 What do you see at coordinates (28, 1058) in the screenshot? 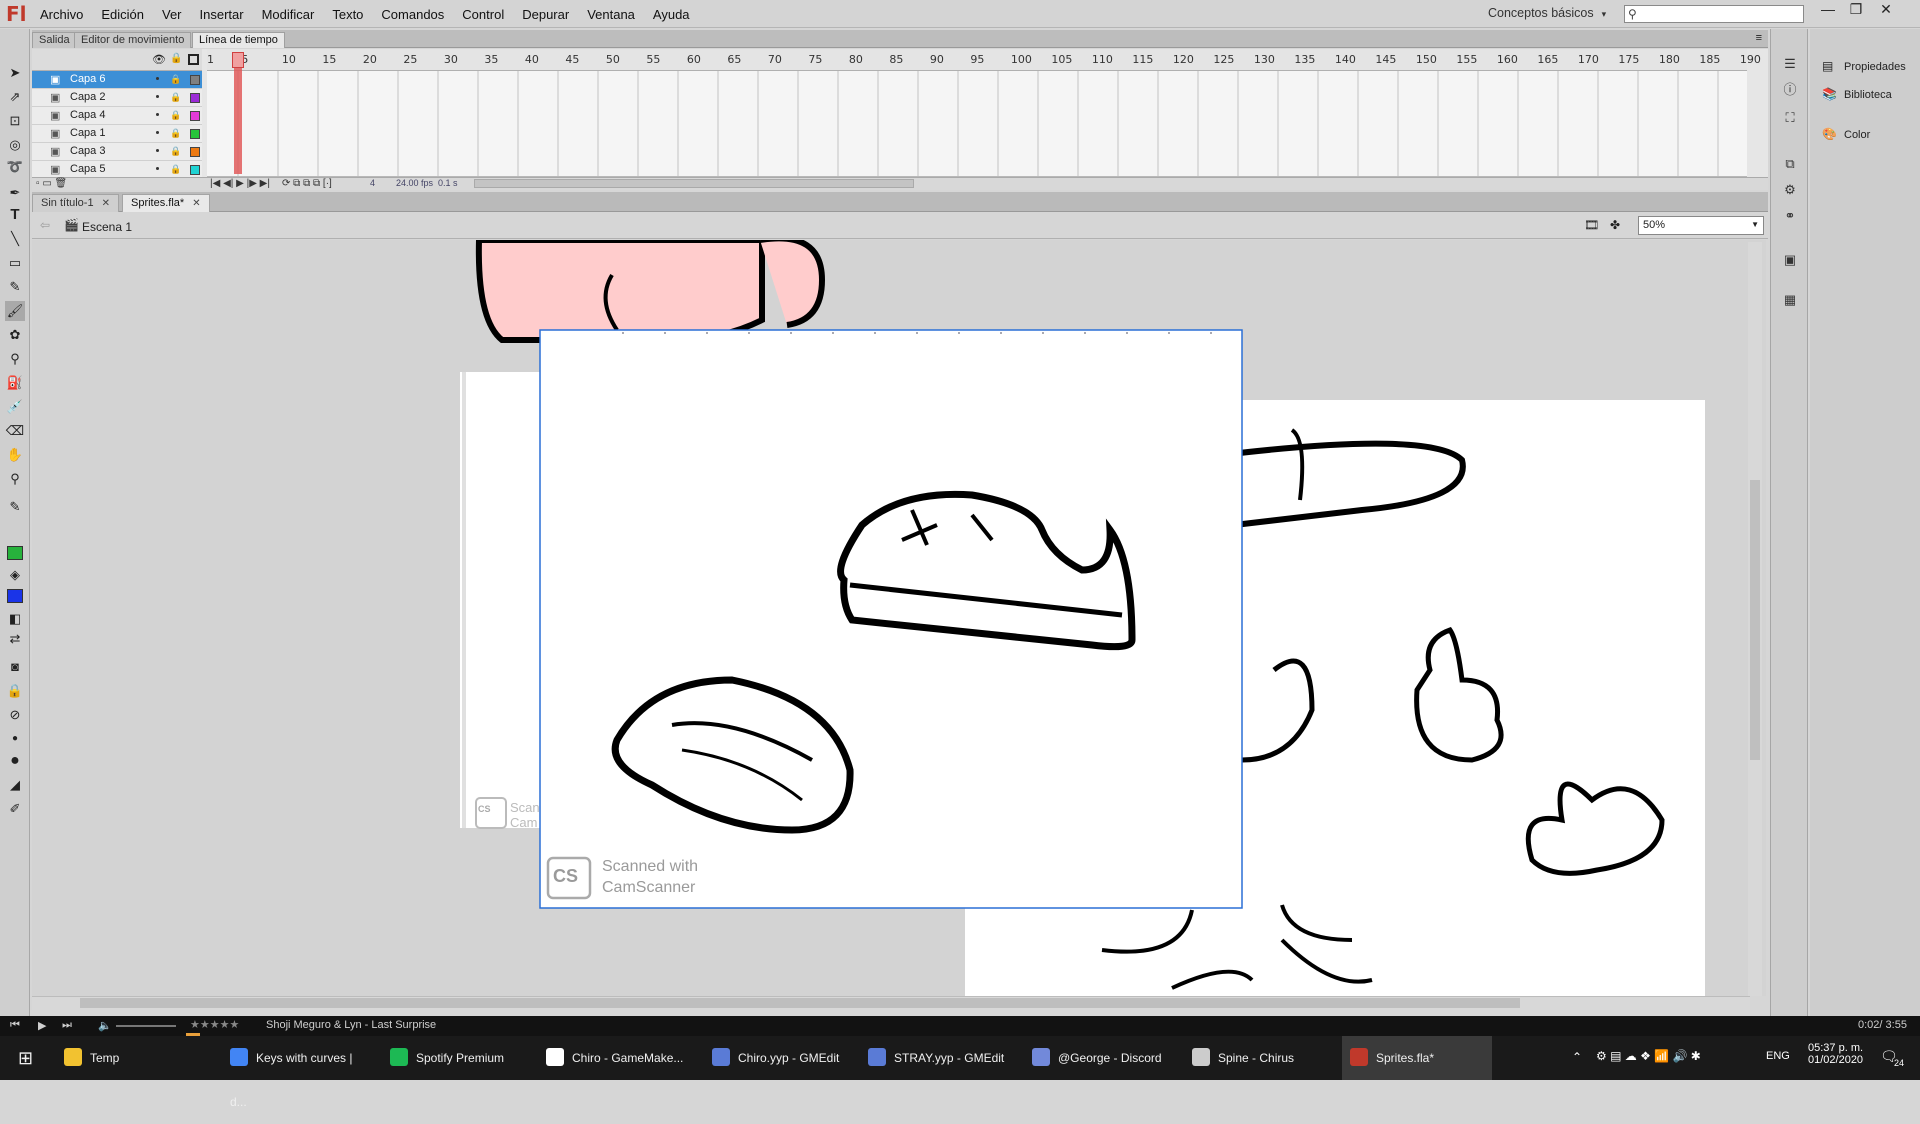
I see `start-button: ⊞` at bounding box center [28, 1058].